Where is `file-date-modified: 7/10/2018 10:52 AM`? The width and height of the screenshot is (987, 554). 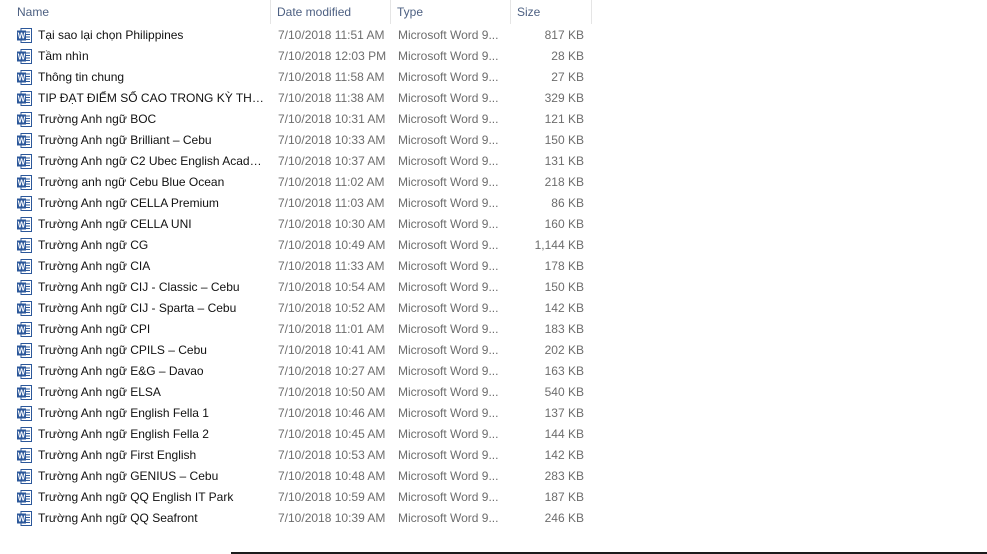 file-date-modified: 7/10/2018 10:52 AM is located at coordinates (332, 308).